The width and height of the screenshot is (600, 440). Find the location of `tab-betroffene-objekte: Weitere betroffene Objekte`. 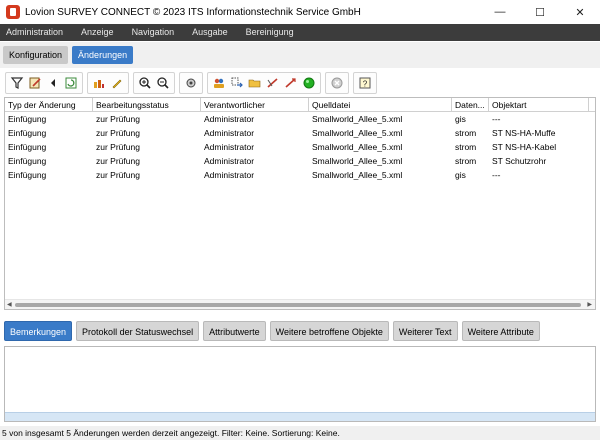

tab-betroffene-objekte: Weitere betroffene Objekte is located at coordinates (329, 331).